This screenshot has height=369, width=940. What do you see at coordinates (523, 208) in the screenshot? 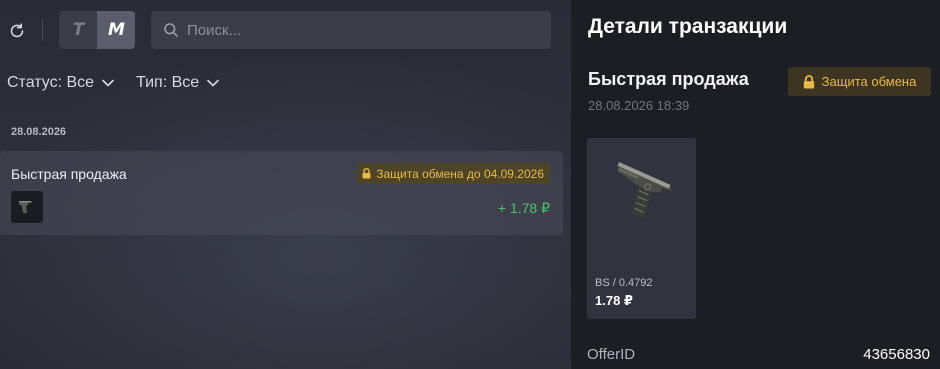
I see `transaction-amount: + 1.78 ₽` at bounding box center [523, 208].